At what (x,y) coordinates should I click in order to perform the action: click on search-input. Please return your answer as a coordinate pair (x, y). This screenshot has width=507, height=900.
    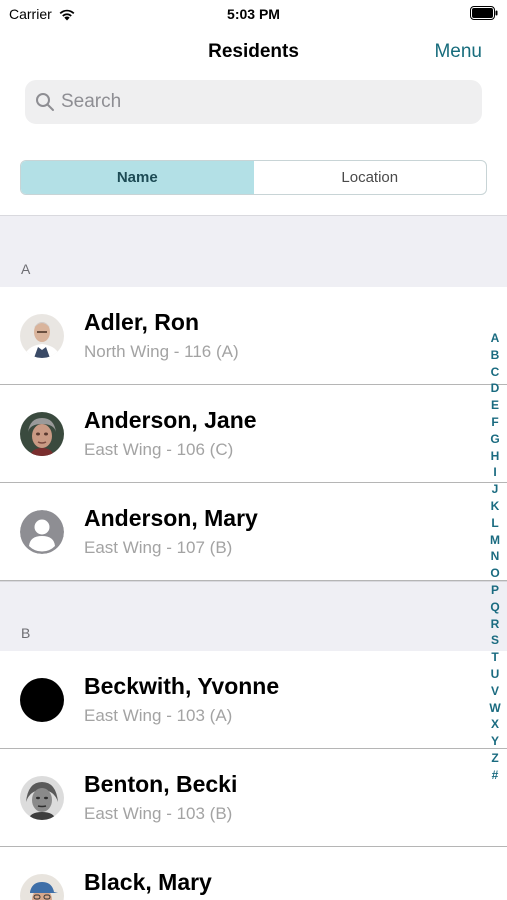
    Looking at the image, I should click on (261, 102).